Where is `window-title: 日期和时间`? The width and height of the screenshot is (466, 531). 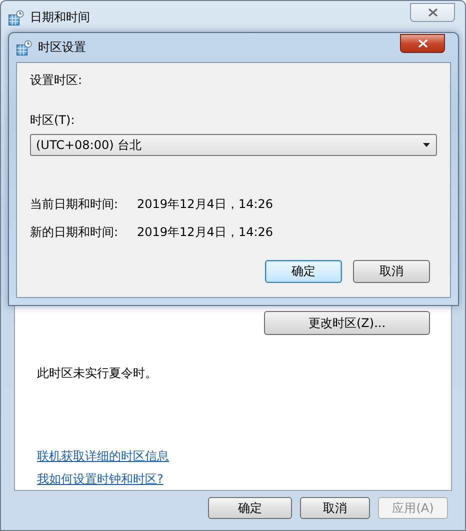
window-title: 日期和时间 is located at coordinates (60, 17).